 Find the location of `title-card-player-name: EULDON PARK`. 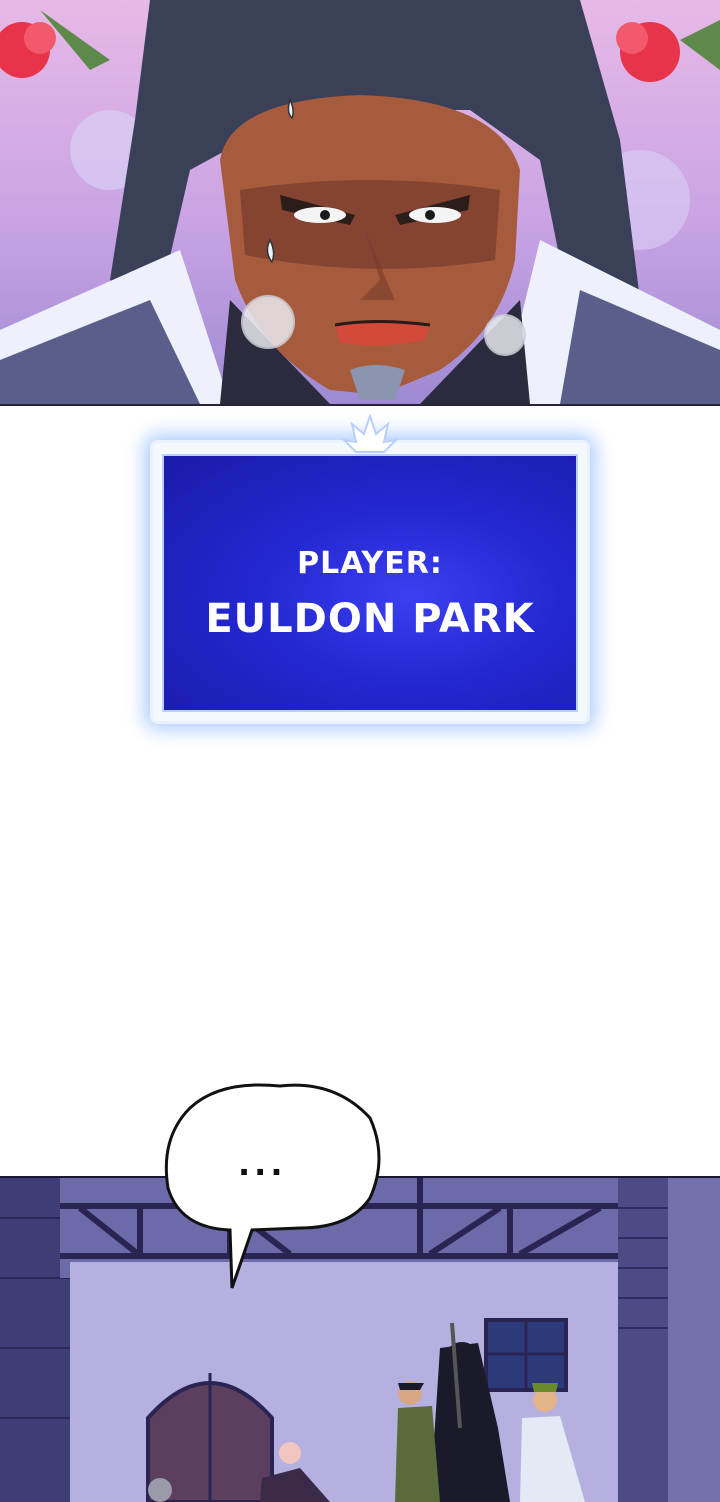

title-card-player-name: EULDON PARK is located at coordinates (370, 619).